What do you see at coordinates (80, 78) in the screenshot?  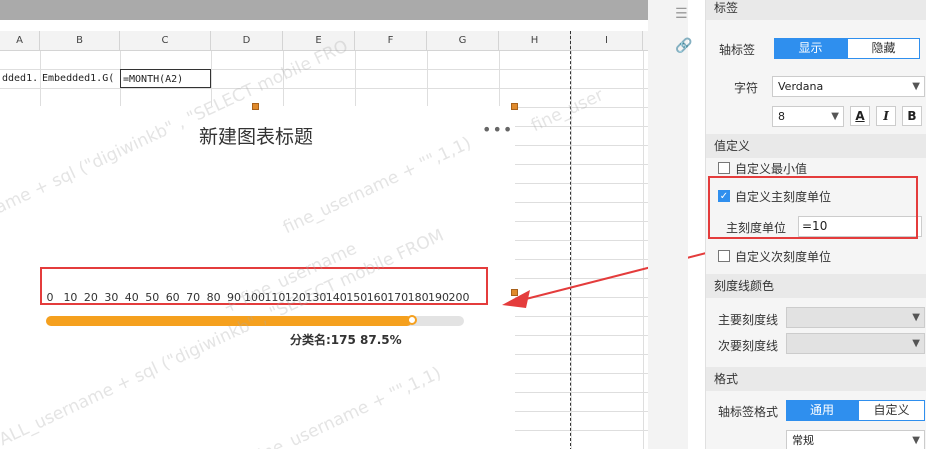 I see `cell-b2: Embedded1.G(` at bounding box center [80, 78].